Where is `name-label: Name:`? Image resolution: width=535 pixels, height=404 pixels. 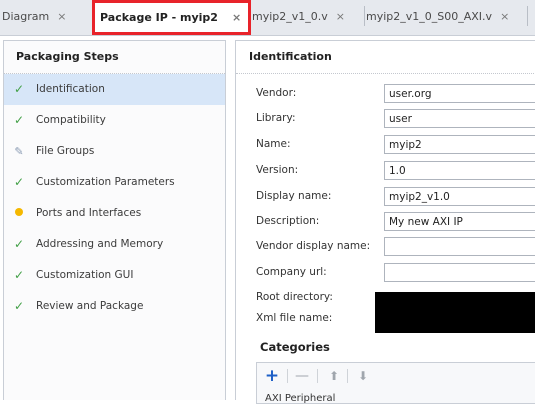
name-label: Name: is located at coordinates (273, 144).